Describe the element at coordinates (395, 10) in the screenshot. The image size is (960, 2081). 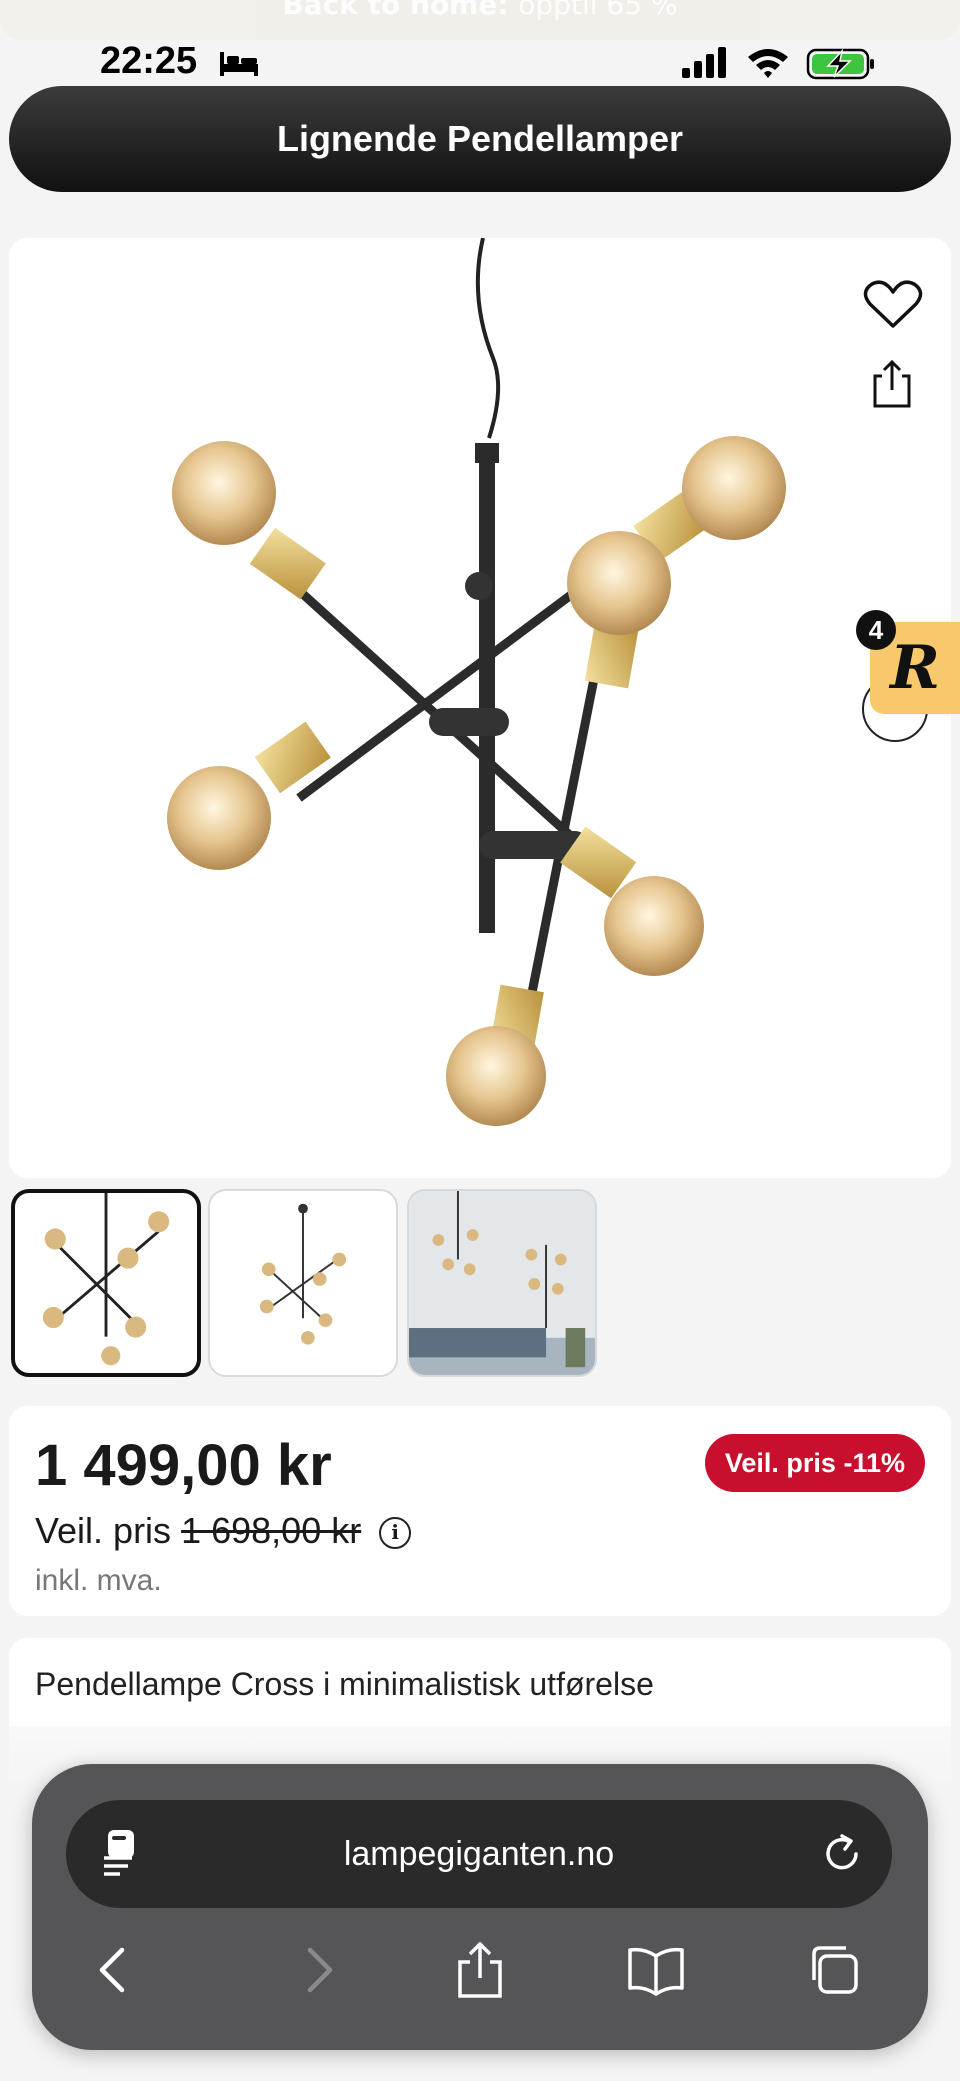
I see `promo-bold: Back to home:` at that location.